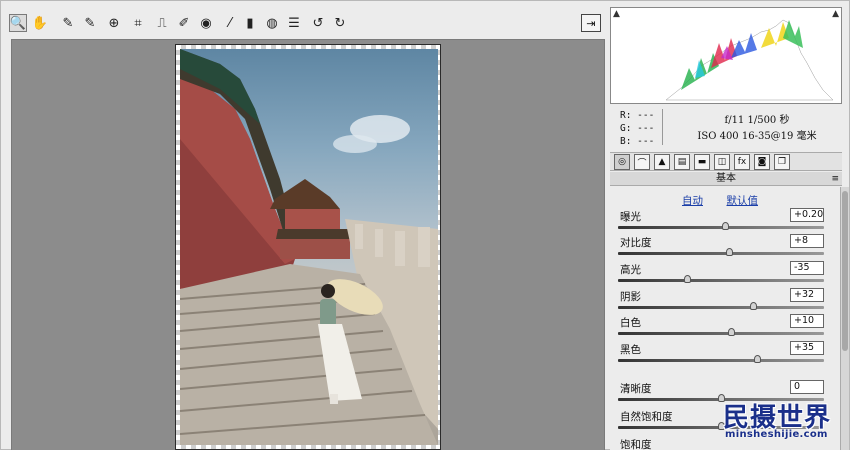 The height and width of the screenshot is (450, 850). I want to click on panel-tabs: ◎ ⌒ ▲ ▤ ▬ ◫ fx ◙ ❐, so click(726, 161).